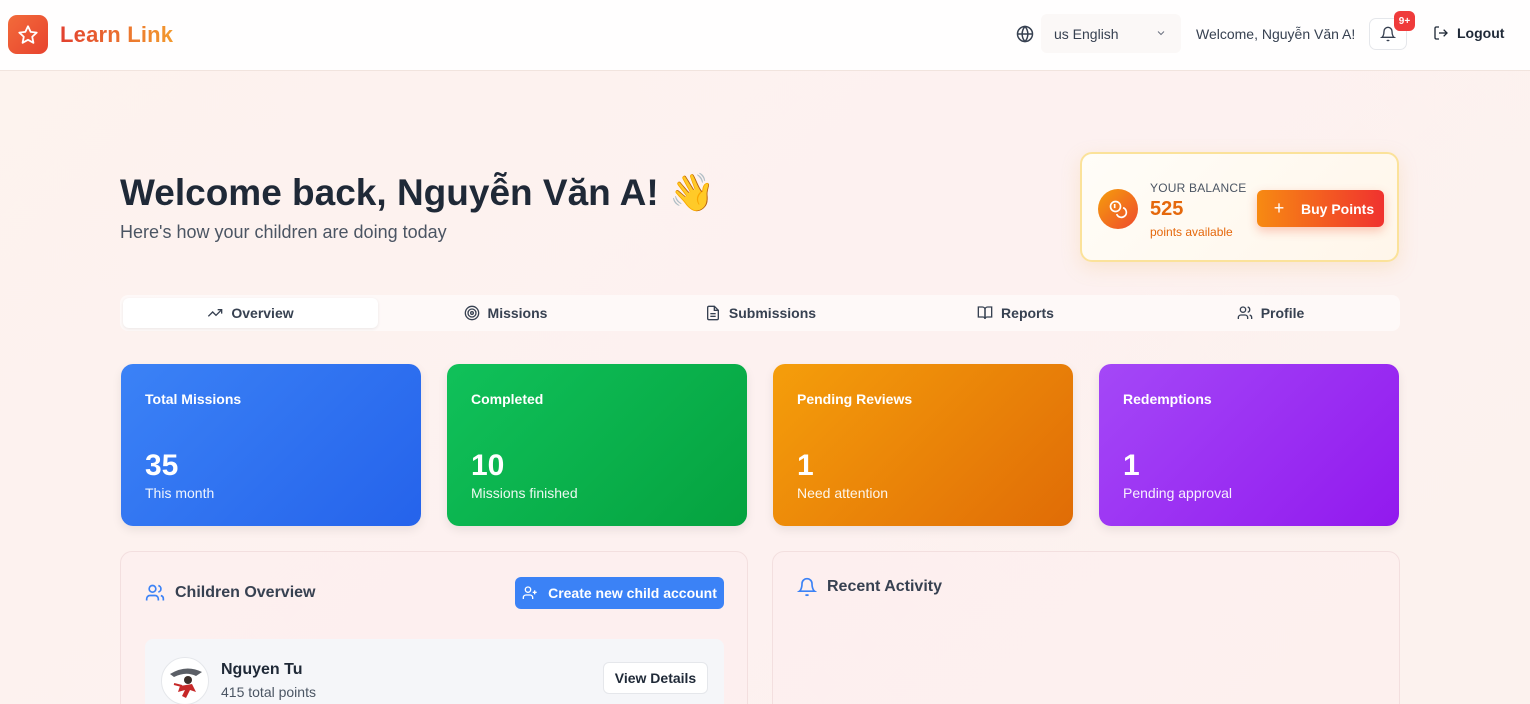 This screenshot has width=1530, height=704. Describe the element at coordinates (185, 680) in the screenshot. I see `avatar` at that location.